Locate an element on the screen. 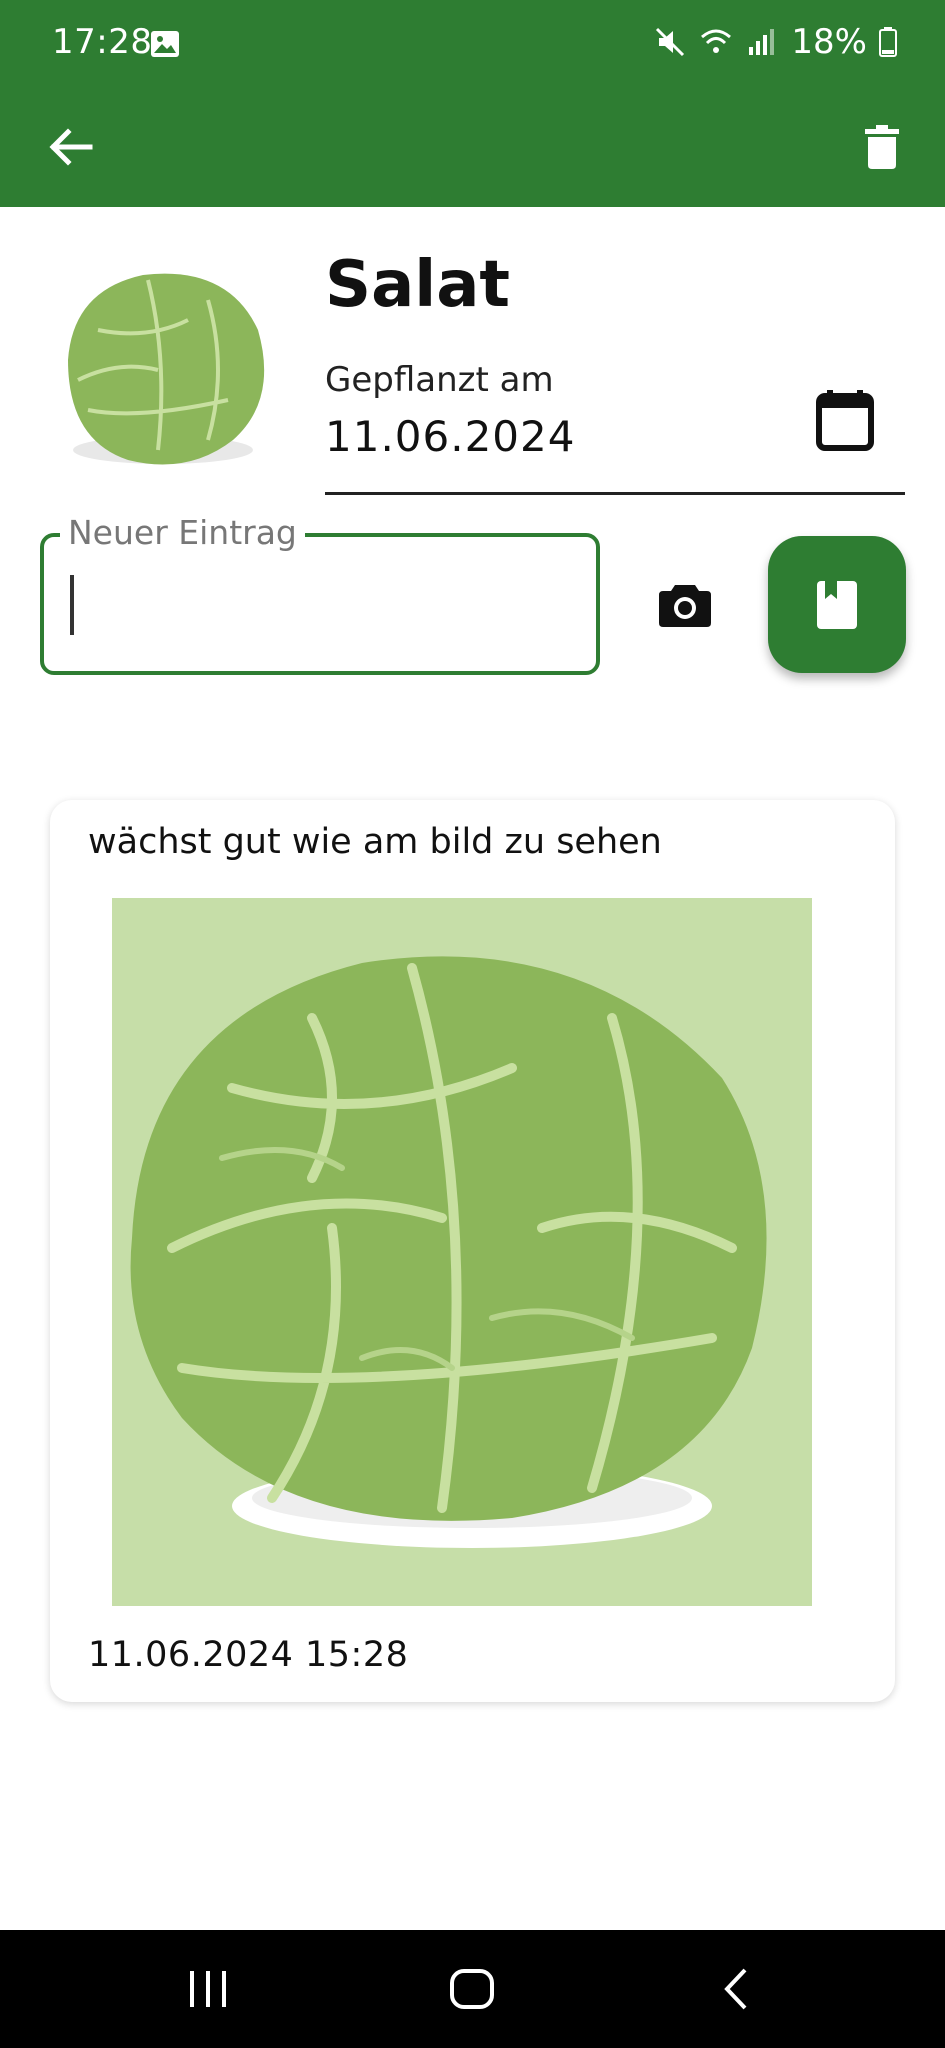  system-back-button is located at coordinates (736, 1989).